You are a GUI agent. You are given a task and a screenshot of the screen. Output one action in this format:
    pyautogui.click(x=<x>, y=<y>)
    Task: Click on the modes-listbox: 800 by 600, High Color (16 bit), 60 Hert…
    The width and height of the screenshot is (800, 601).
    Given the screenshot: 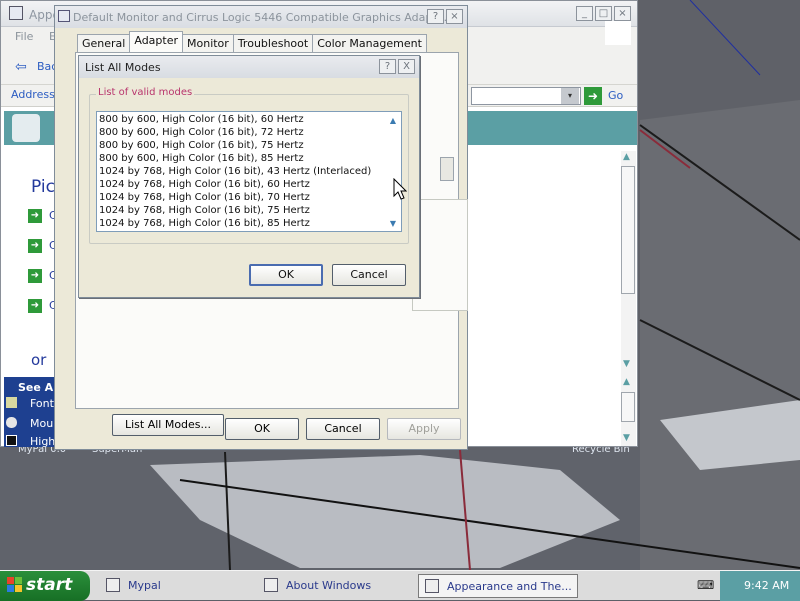 What is the action you would take?
    pyautogui.click(x=249, y=171)
    